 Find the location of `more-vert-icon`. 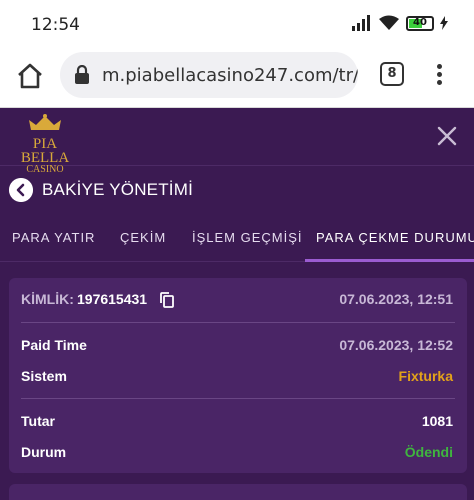

more-vert-icon is located at coordinates (439, 75).